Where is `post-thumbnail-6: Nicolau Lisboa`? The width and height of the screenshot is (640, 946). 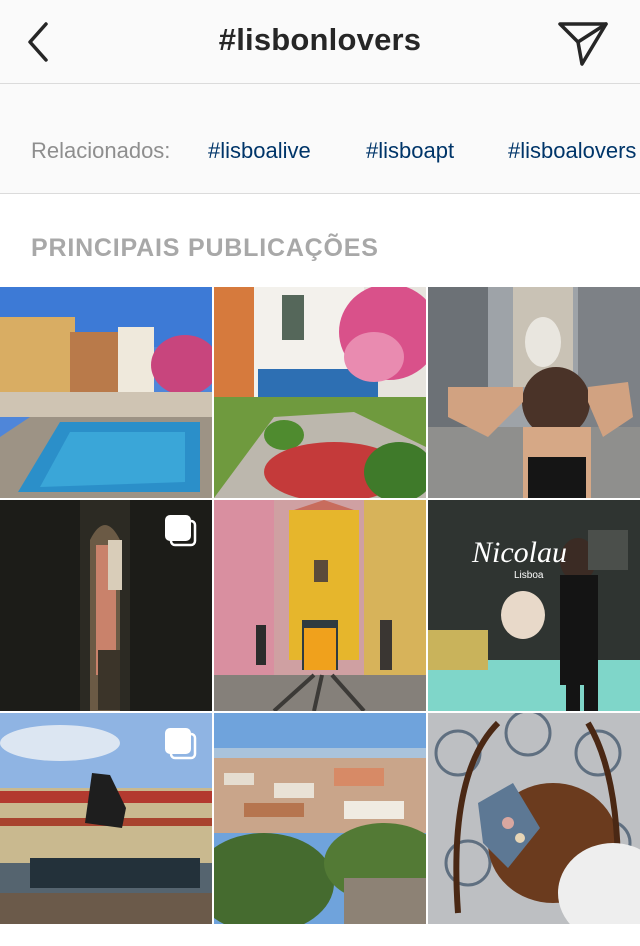 post-thumbnail-6: Nicolau Lisboa is located at coordinates (534, 605).